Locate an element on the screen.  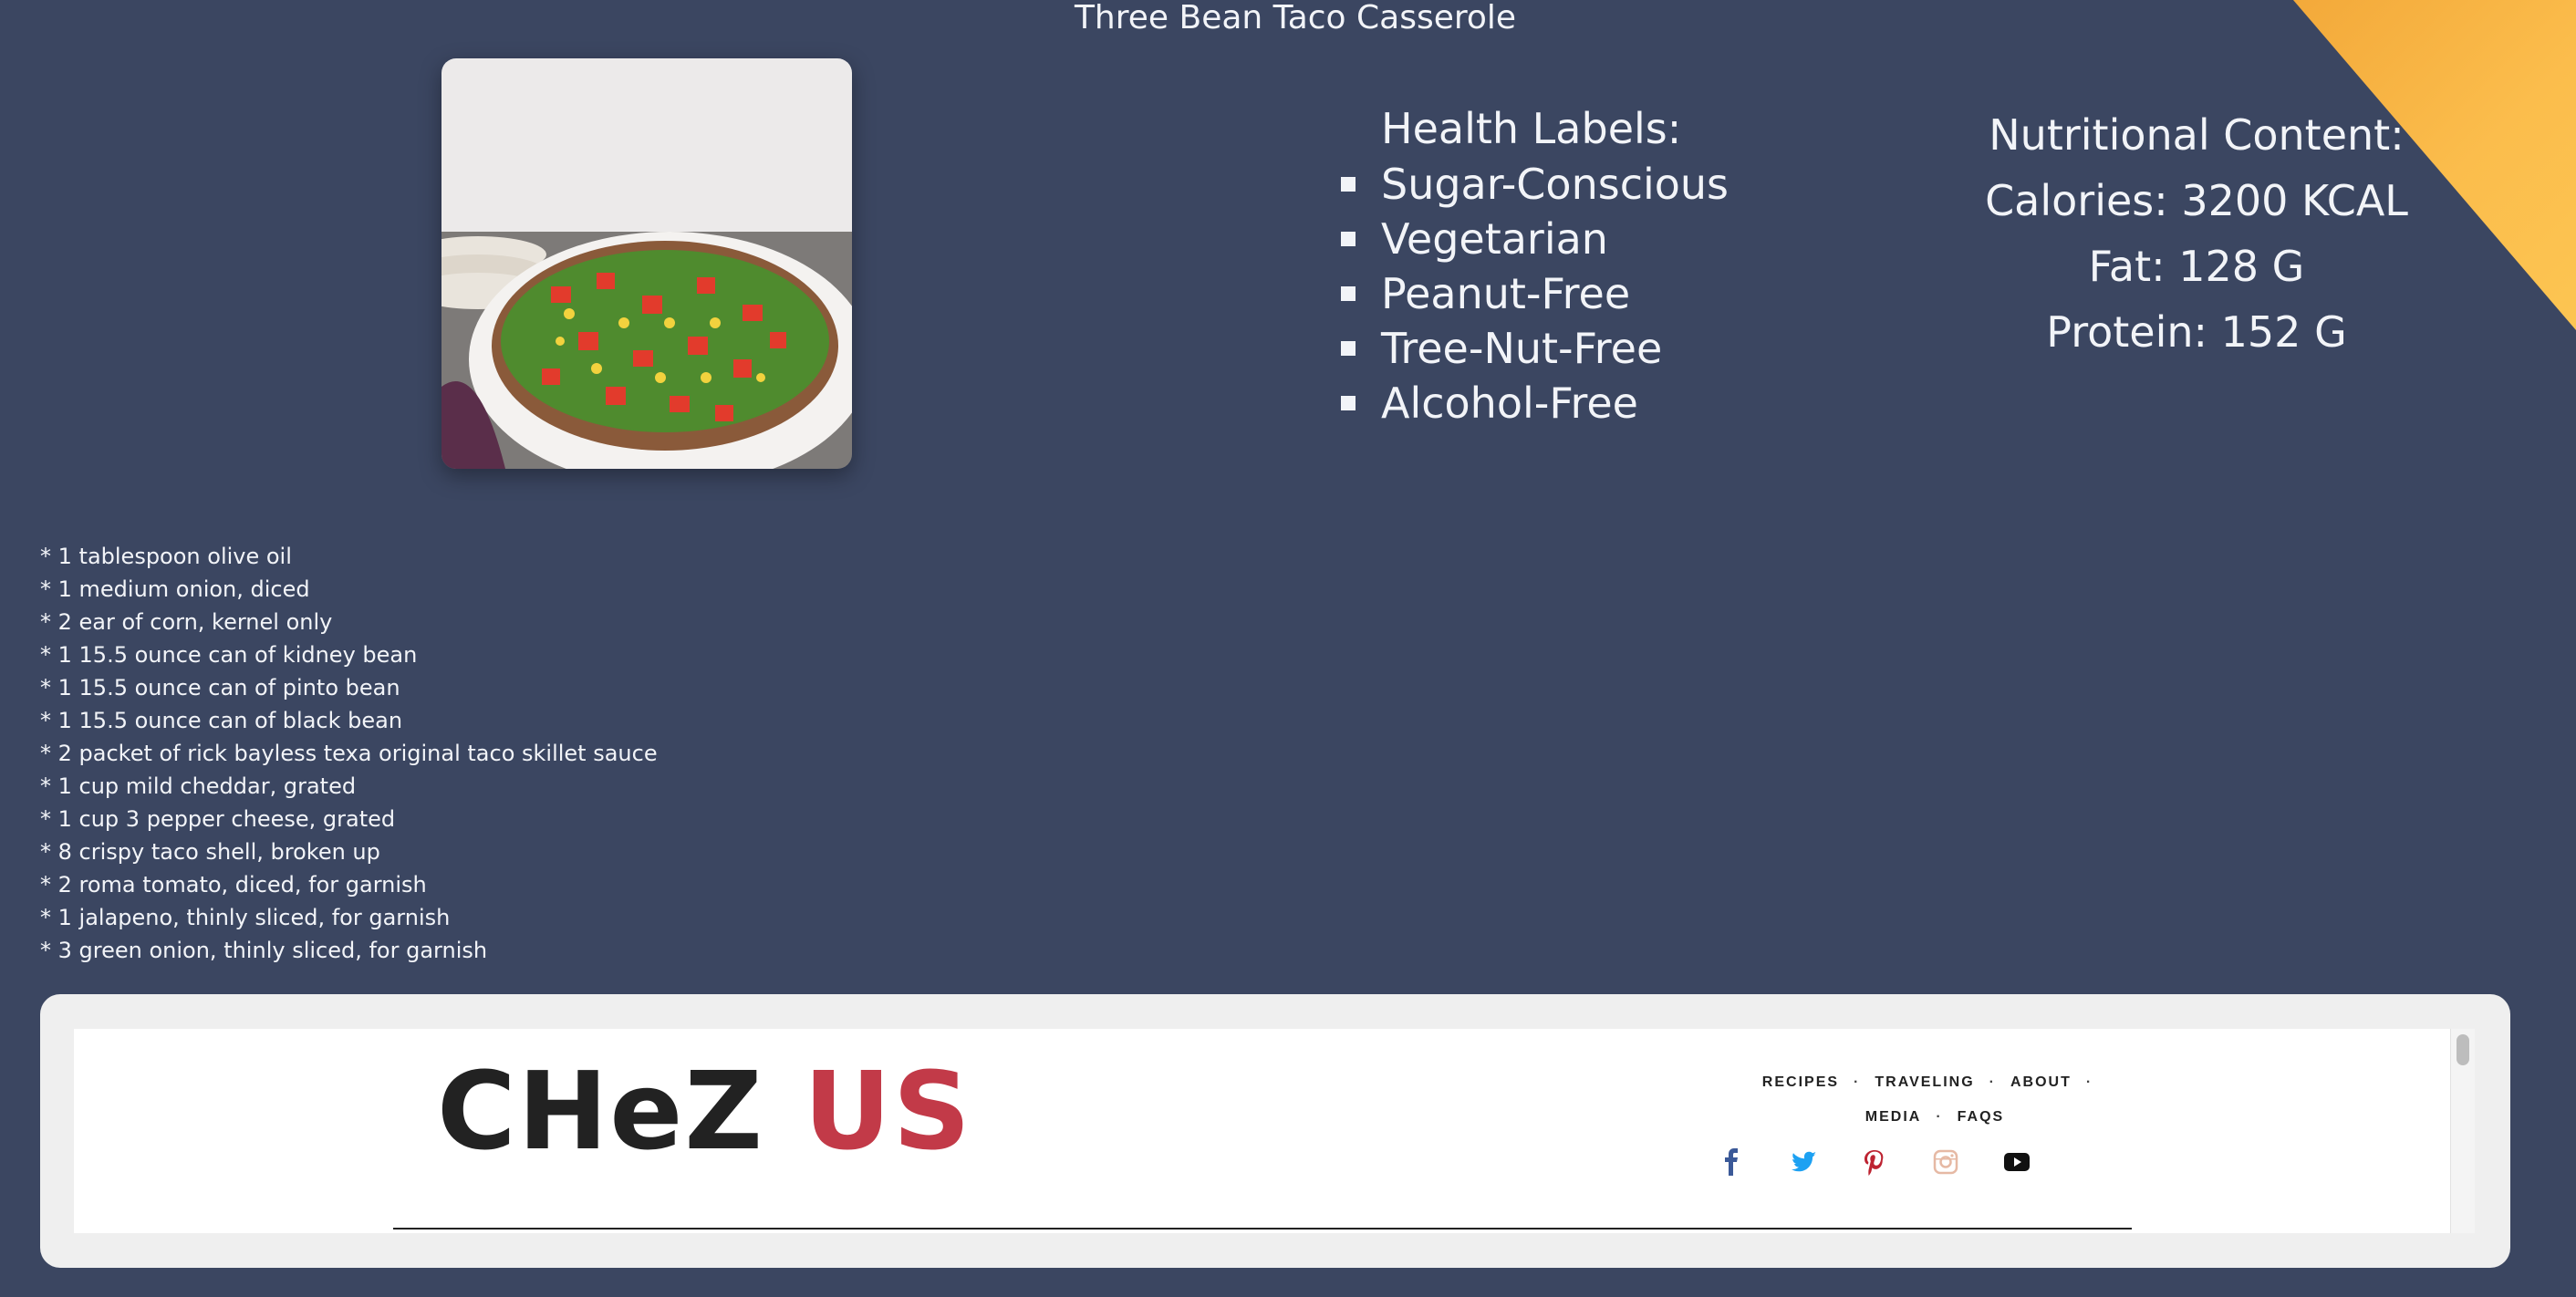
header-divider is located at coordinates (1262, 1229).